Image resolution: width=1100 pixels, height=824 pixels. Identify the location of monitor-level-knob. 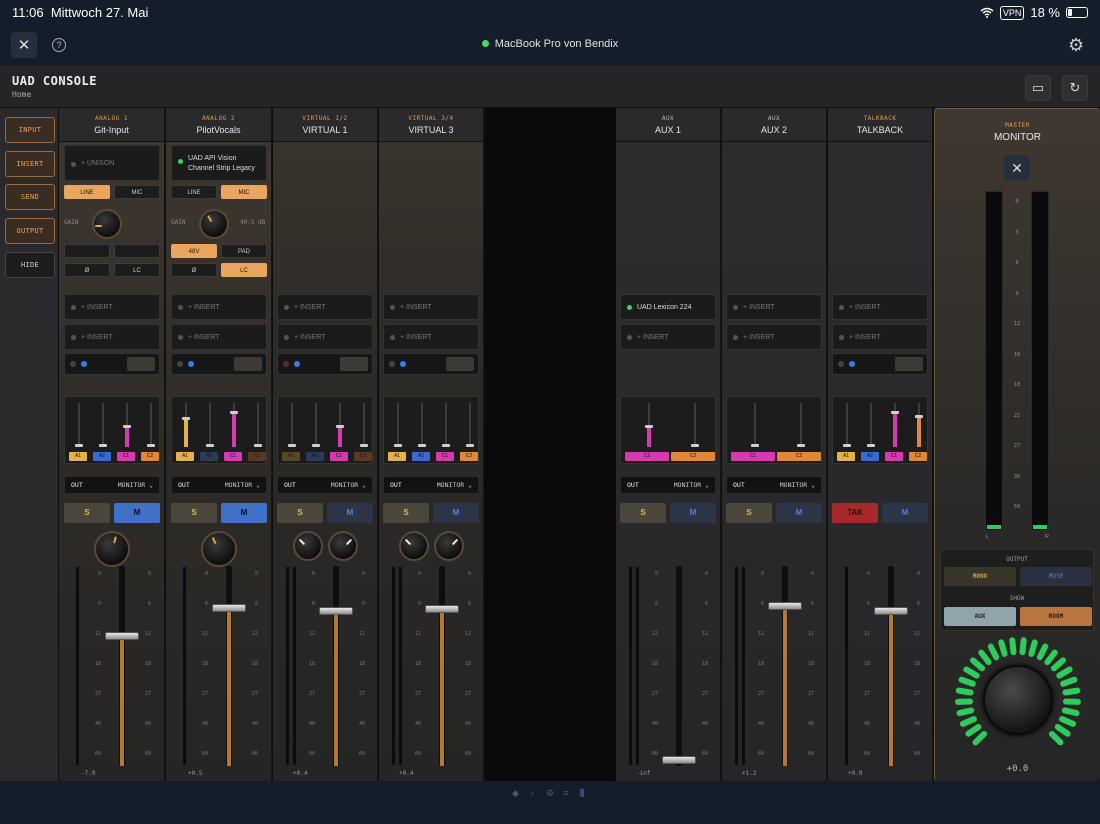
(1018, 700).